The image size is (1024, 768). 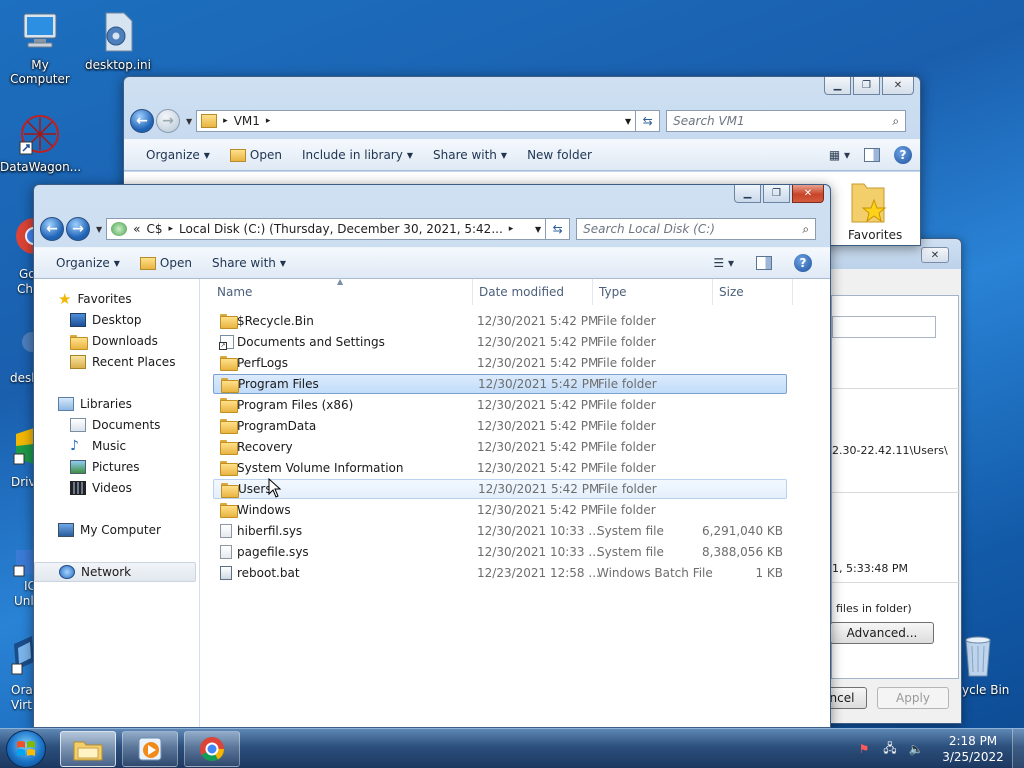 What do you see at coordinates (973, 749) in the screenshot?
I see `clock: 2:18 PM 3/25/2022` at bounding box center [973, 749].